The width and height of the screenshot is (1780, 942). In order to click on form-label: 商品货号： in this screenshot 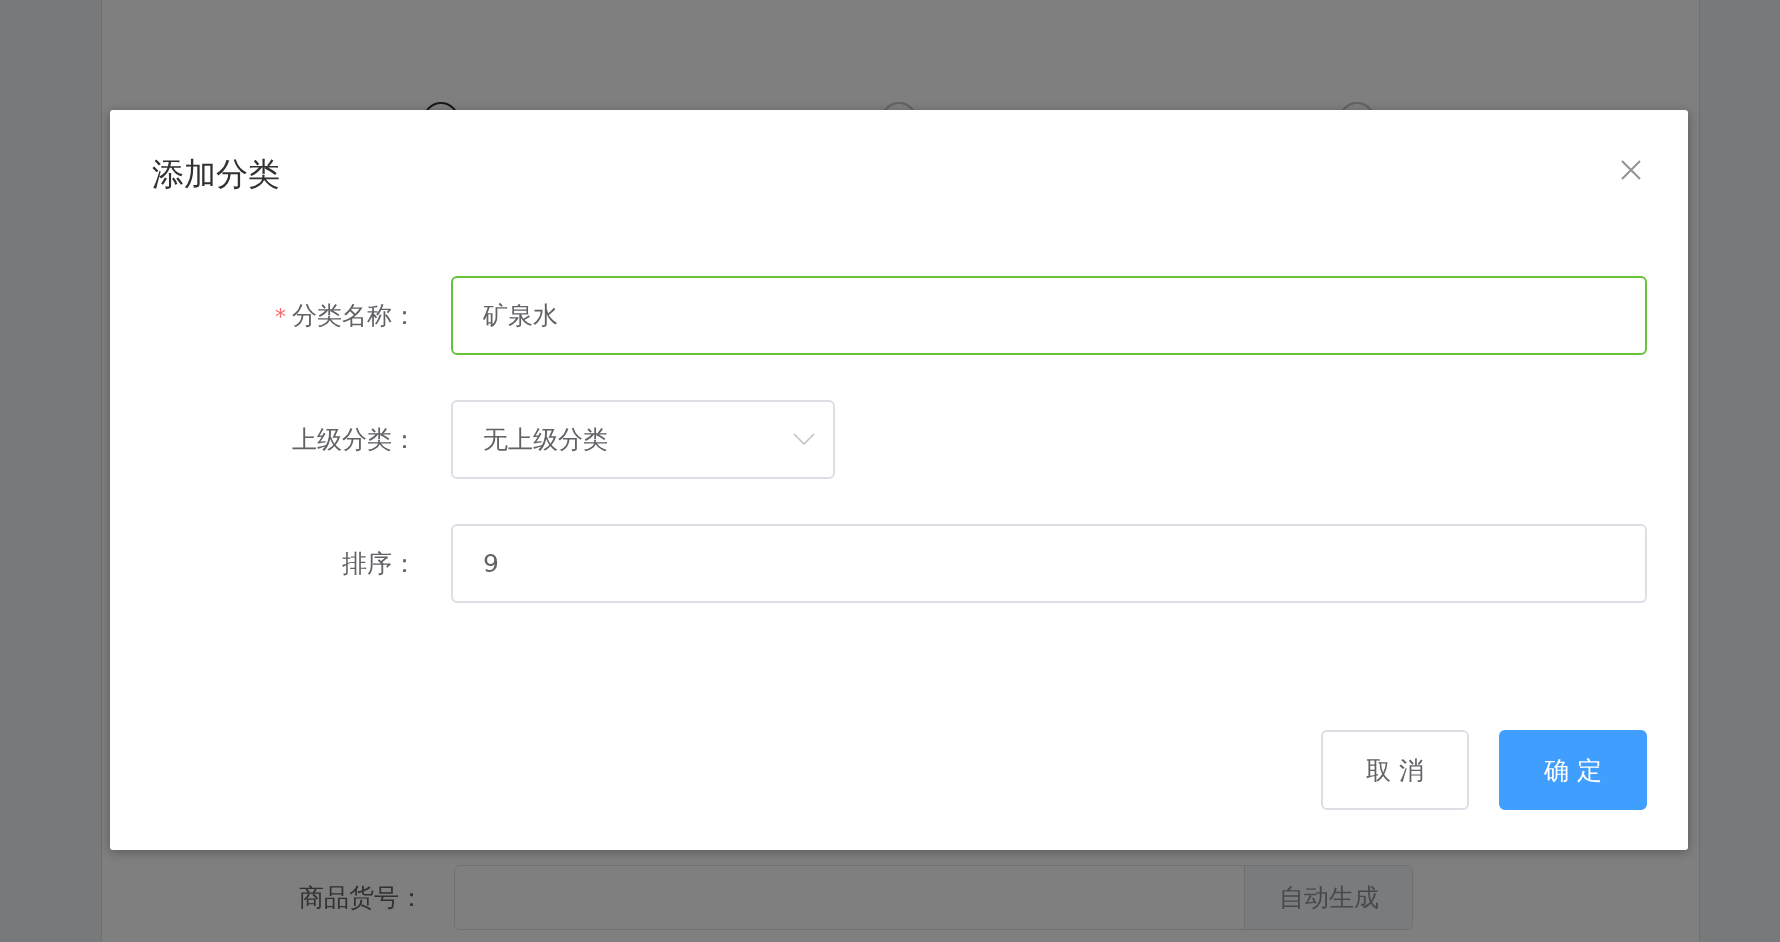, I will do `click(361, 898)`.